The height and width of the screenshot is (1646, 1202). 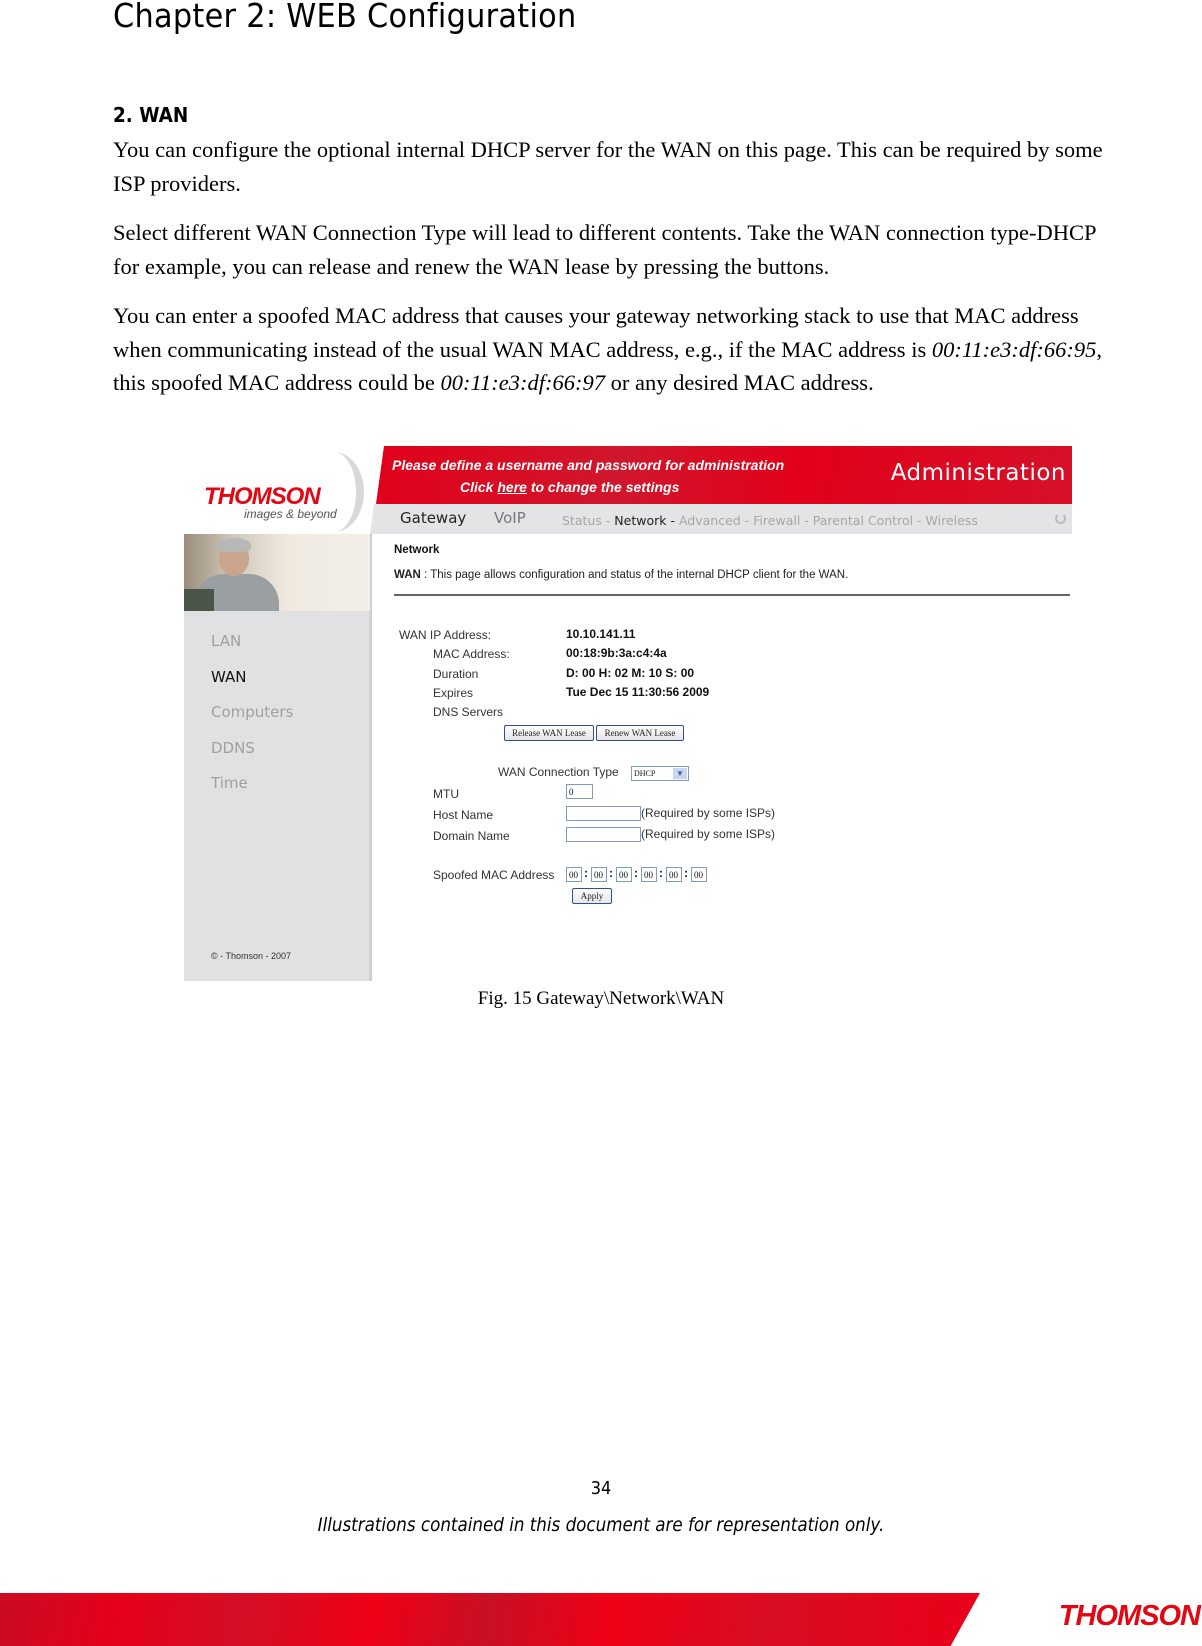 What do you see at coordinates (603, 834) in the screenshot?
I see `domain-name-input` at bounding box center [603, 834].